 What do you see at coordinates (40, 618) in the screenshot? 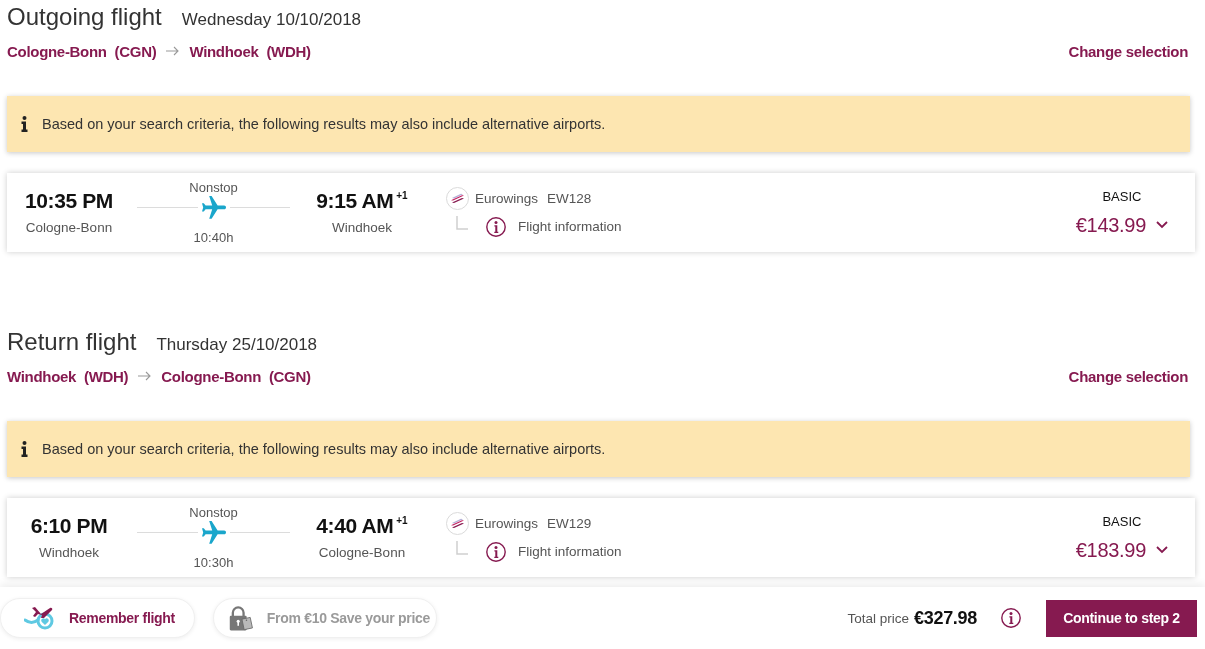
I see `plane-heart-icon` at bounding box center [40, 618].